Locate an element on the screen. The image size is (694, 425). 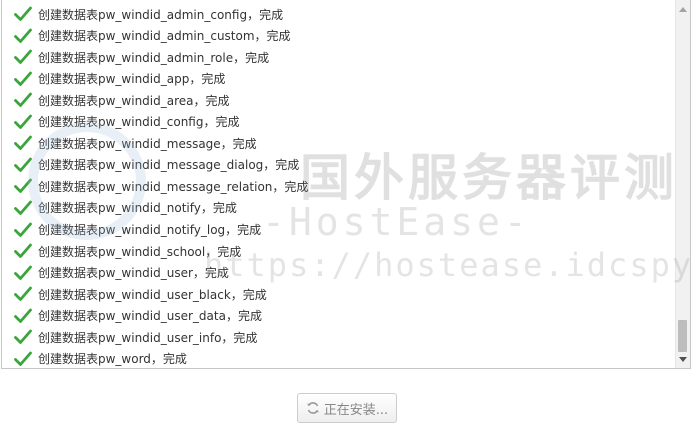
log-item: 创建数据表pw_windid_user_data，完成 is located at coordinates (138, 316).